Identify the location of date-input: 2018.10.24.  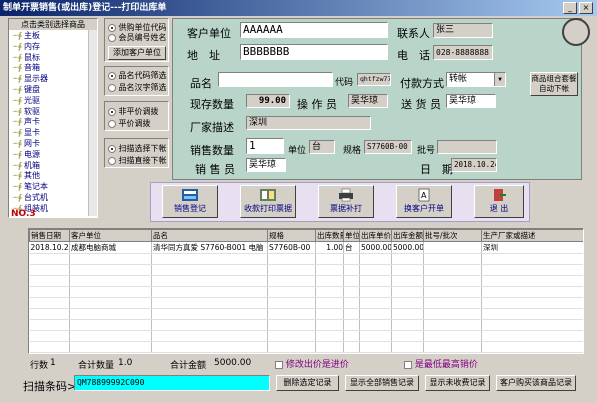
(474, 165).